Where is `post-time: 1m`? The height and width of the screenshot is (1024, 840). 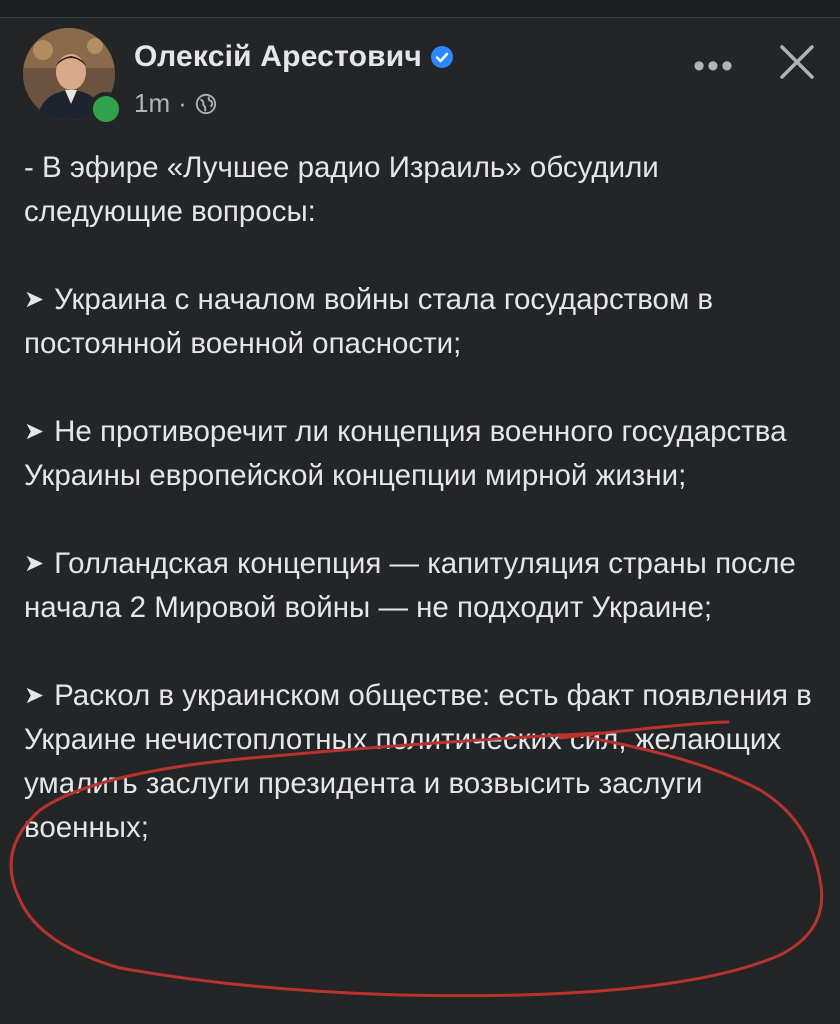 post-time: 1m is located at coordinates (152, 103).